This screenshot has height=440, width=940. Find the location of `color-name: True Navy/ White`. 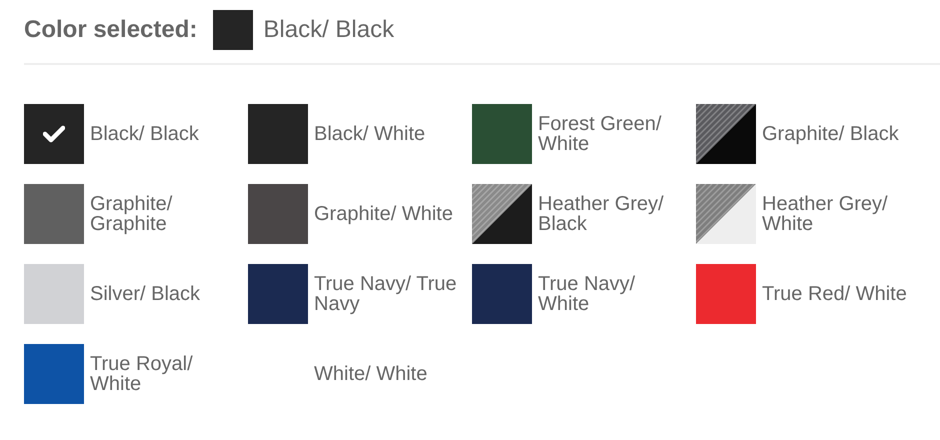

color-name: True Navy/ White is located at coordinates (587, 294).